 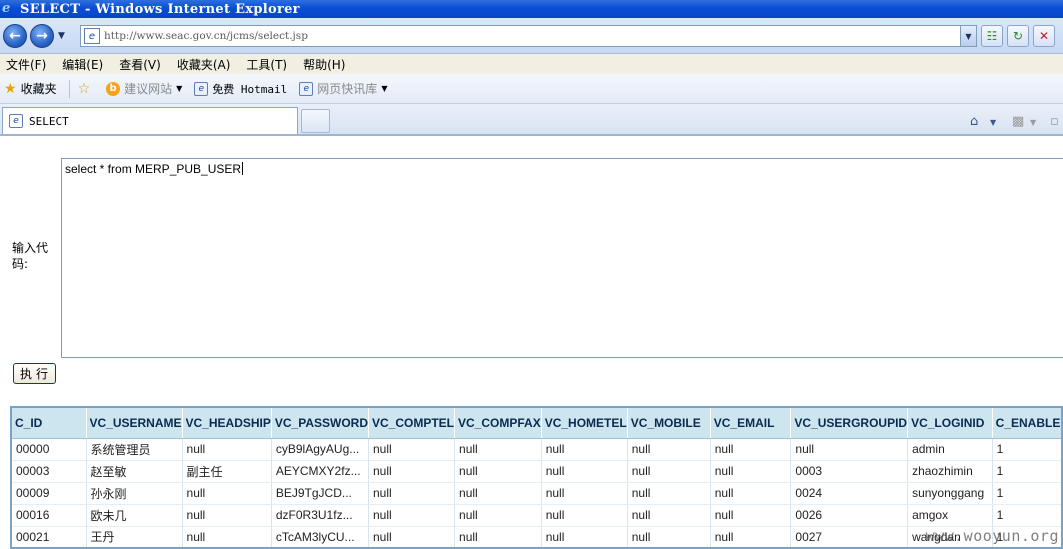 What do you see at coordinates (26, 64) in the screenshot?
I see `menu-file: 文件(F)` at bounding box center [26, 64].